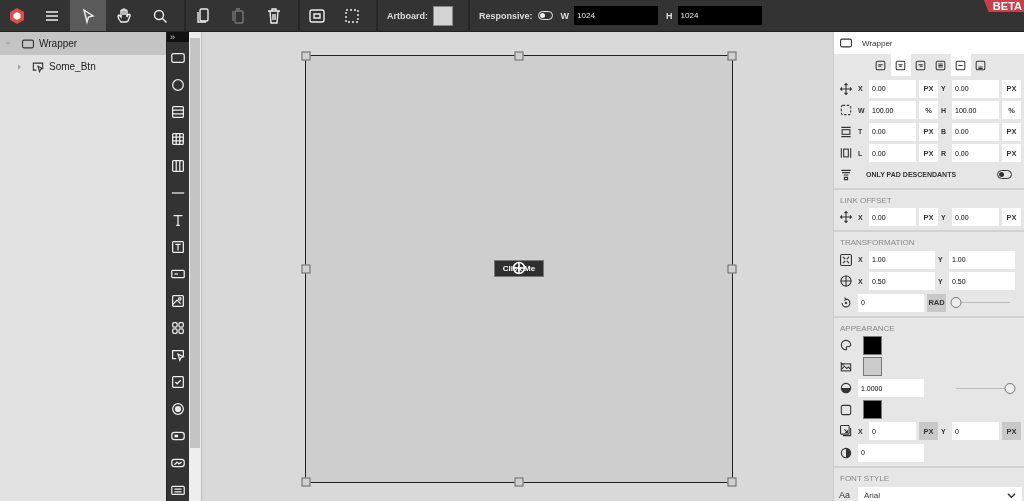 Image resolution: width=1024 pixels, height=501 pixels. I want to click on checkbox-icon, so click(178, 382).